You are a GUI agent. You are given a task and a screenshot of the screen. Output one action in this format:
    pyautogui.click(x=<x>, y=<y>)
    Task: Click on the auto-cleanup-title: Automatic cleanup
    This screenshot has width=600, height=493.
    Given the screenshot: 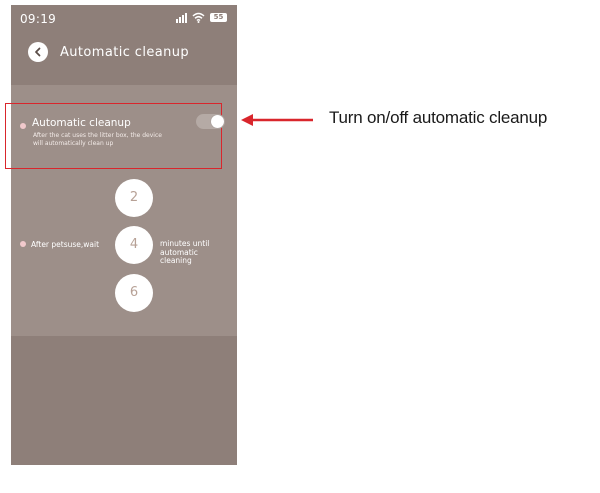 What is the action you would take?
    pyautogui.click(x=81, y=123)
    